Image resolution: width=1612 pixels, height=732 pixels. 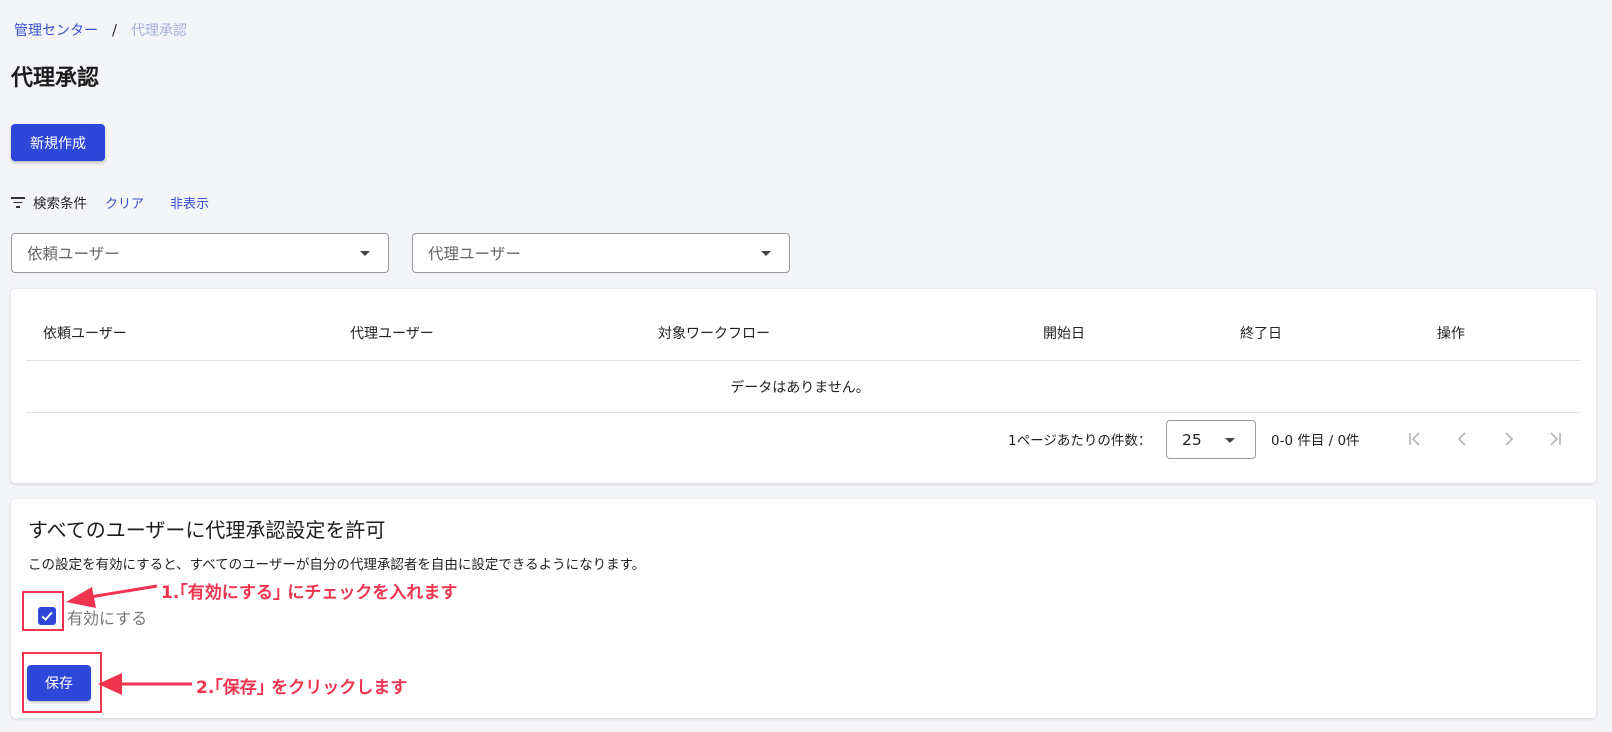 I want to click on rows-per-page-label: 1ページあたりの件数：, so click(x=1080, y=441).